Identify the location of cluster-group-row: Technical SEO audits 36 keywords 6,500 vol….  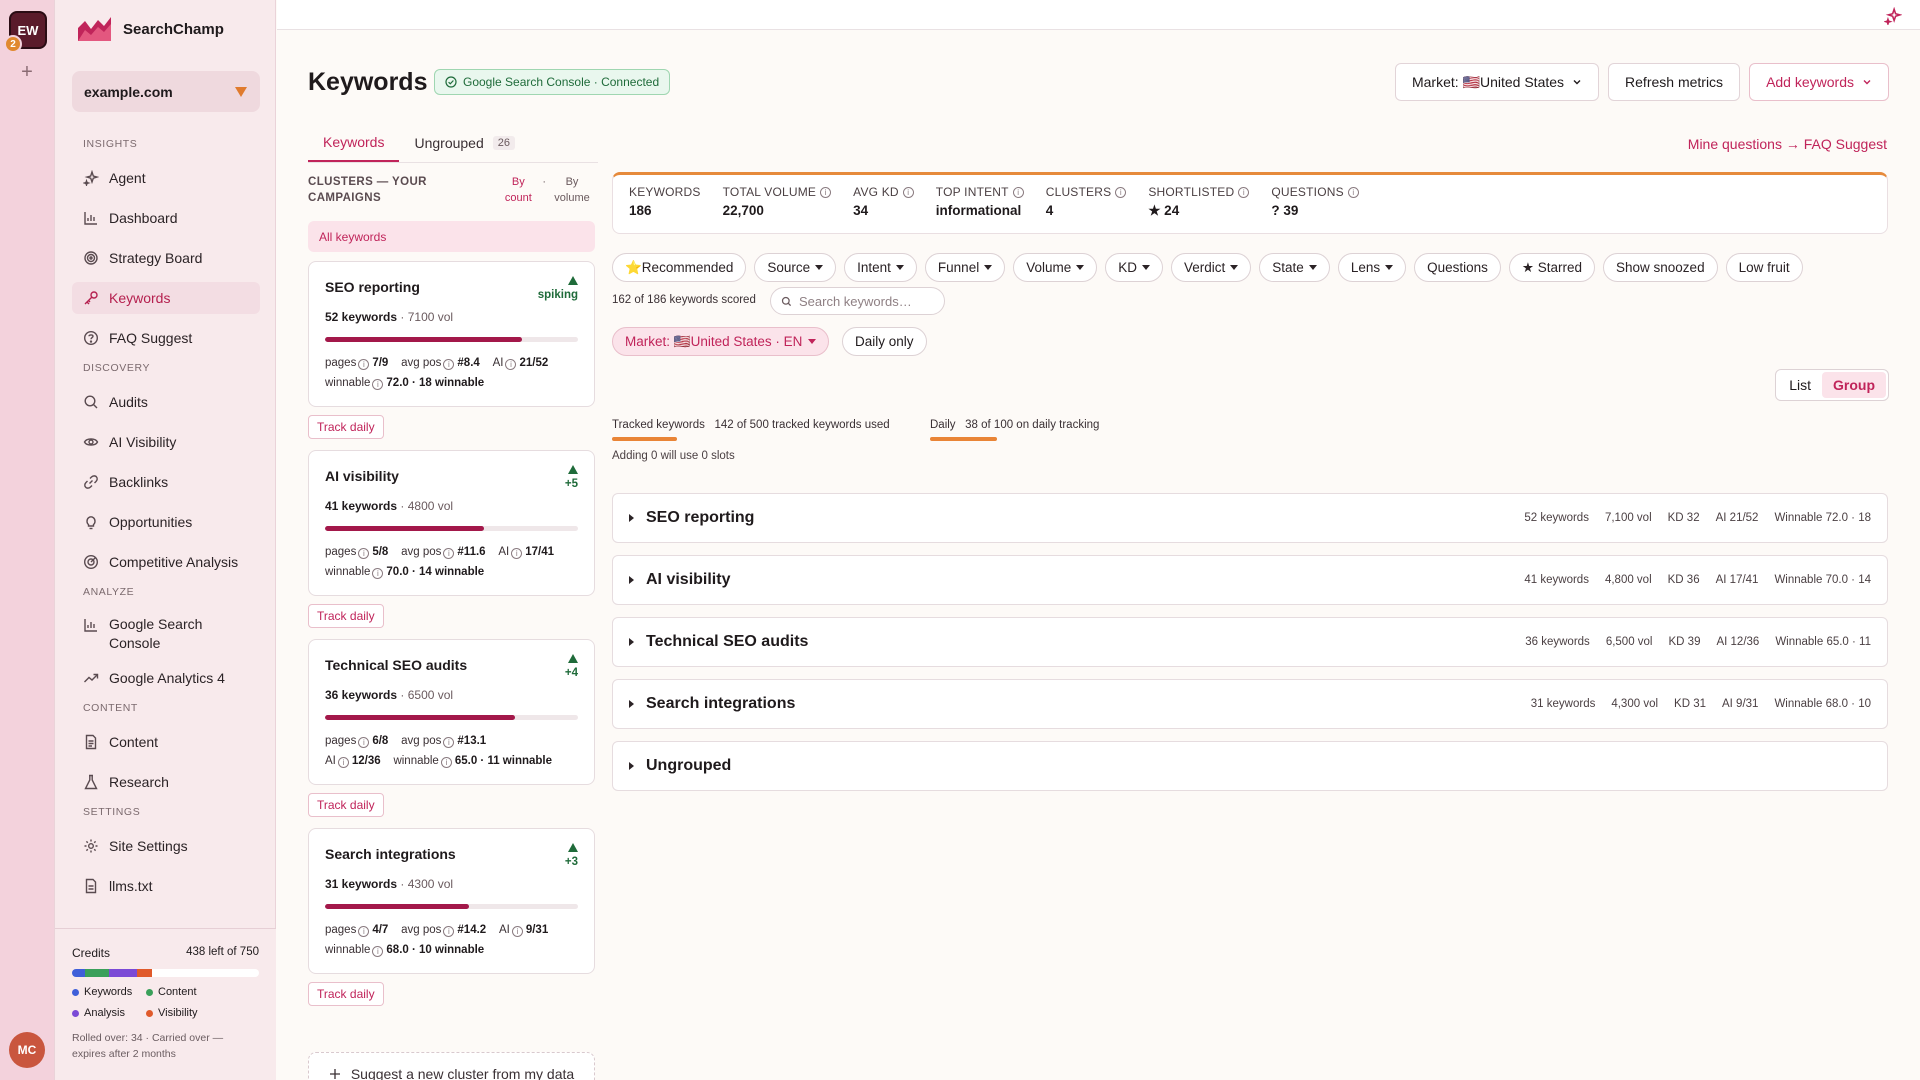
(1250, 642).